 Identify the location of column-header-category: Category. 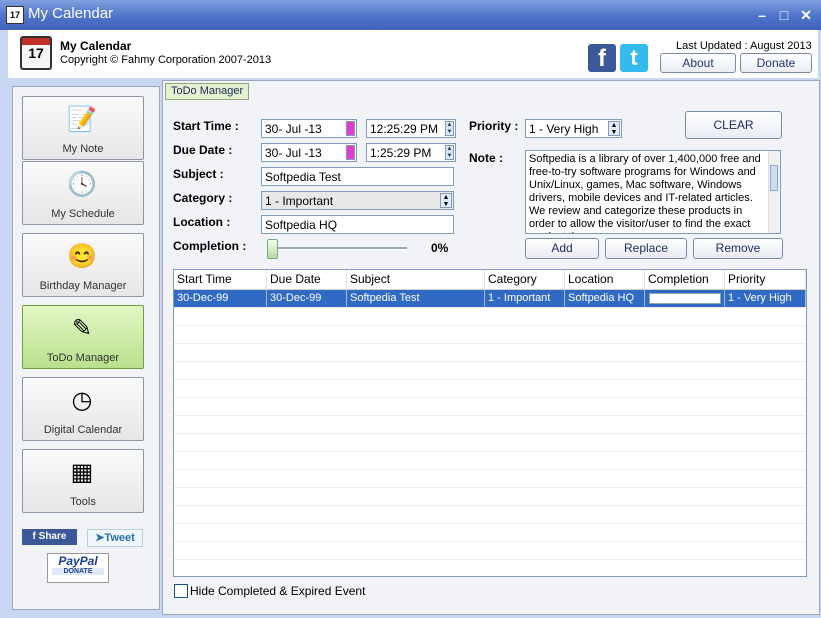
(525, 279).